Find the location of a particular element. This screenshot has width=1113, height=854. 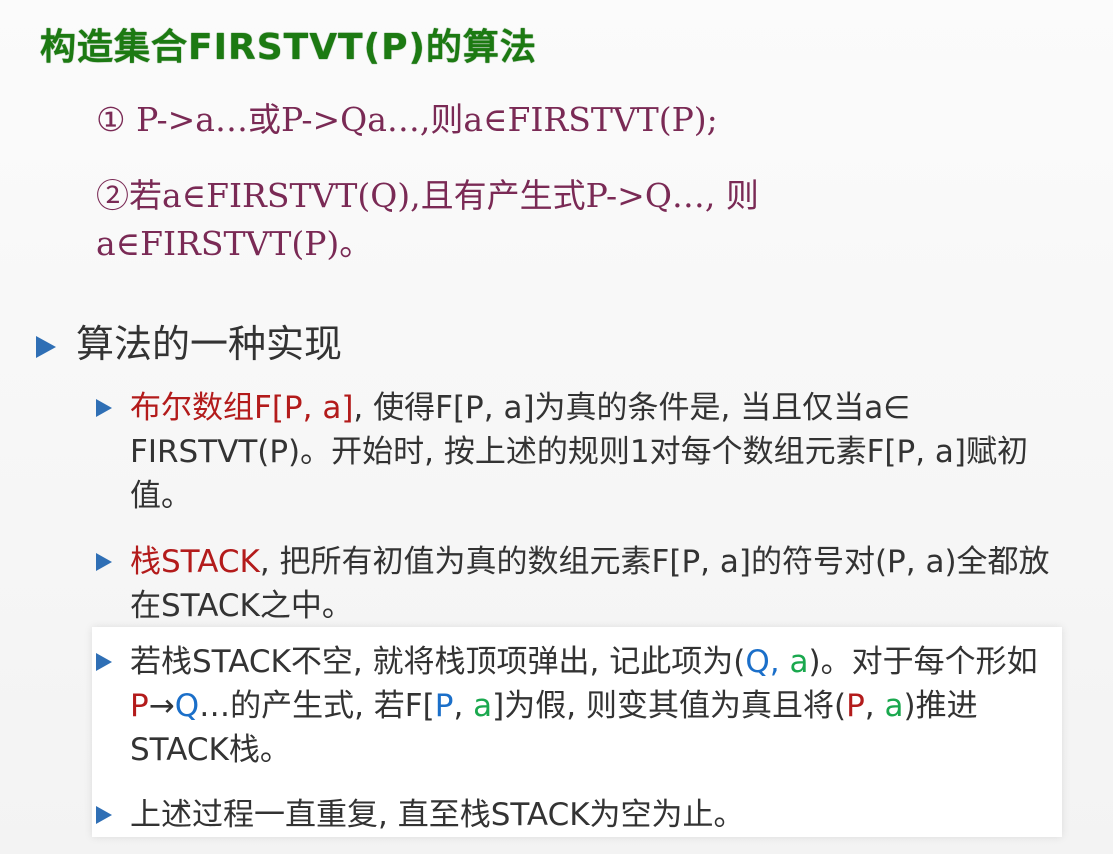

s3-p2: P is located at coordinates (444, 706).